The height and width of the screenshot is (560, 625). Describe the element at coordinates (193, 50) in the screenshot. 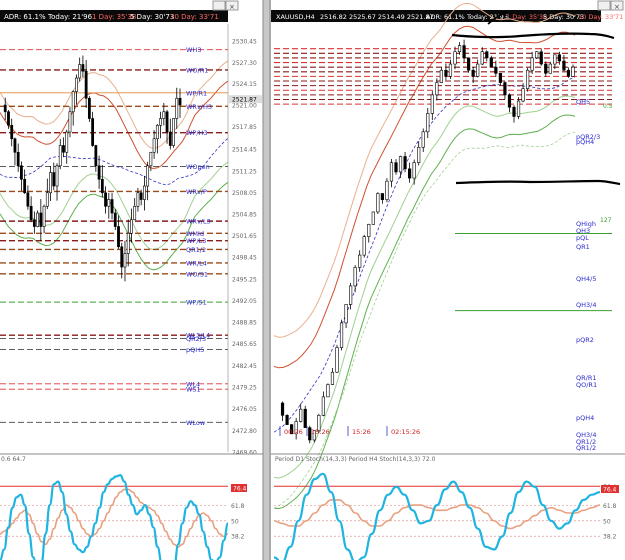

I see `pivot-label-wh3: WH3` at that location.